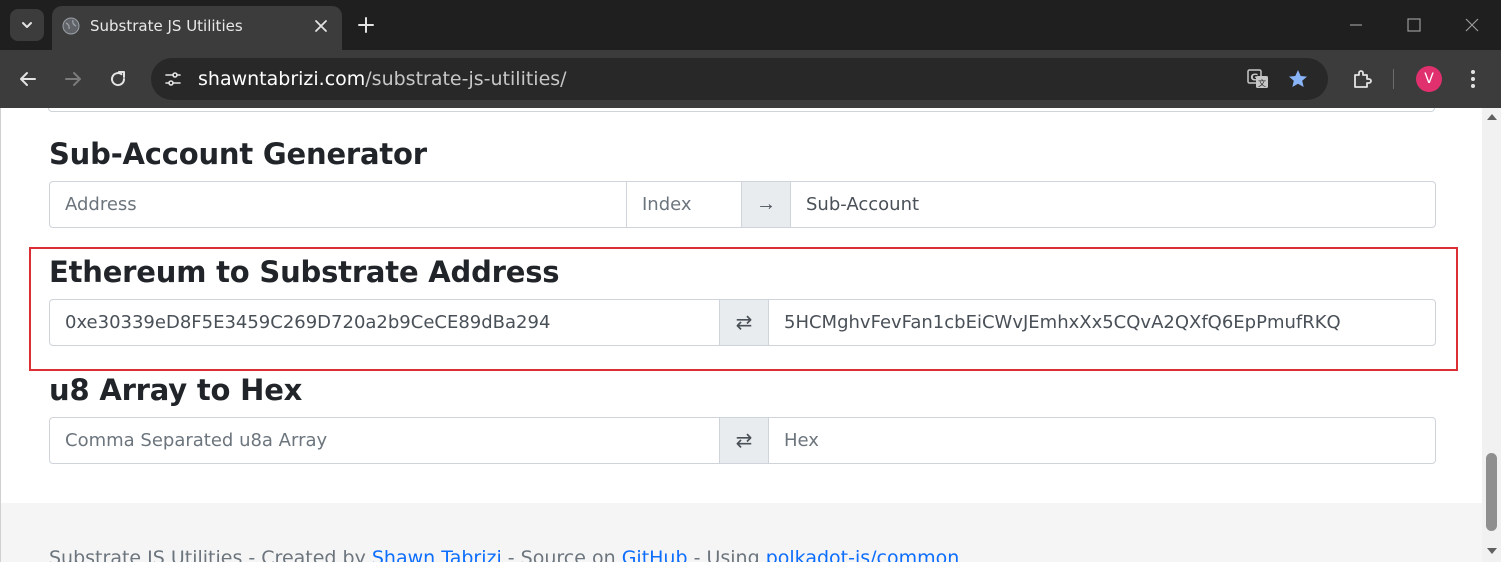  What do you see at coordinates (71, 26) in the screenshot?
I see `globe-icon` at bounding box center [71, 26].